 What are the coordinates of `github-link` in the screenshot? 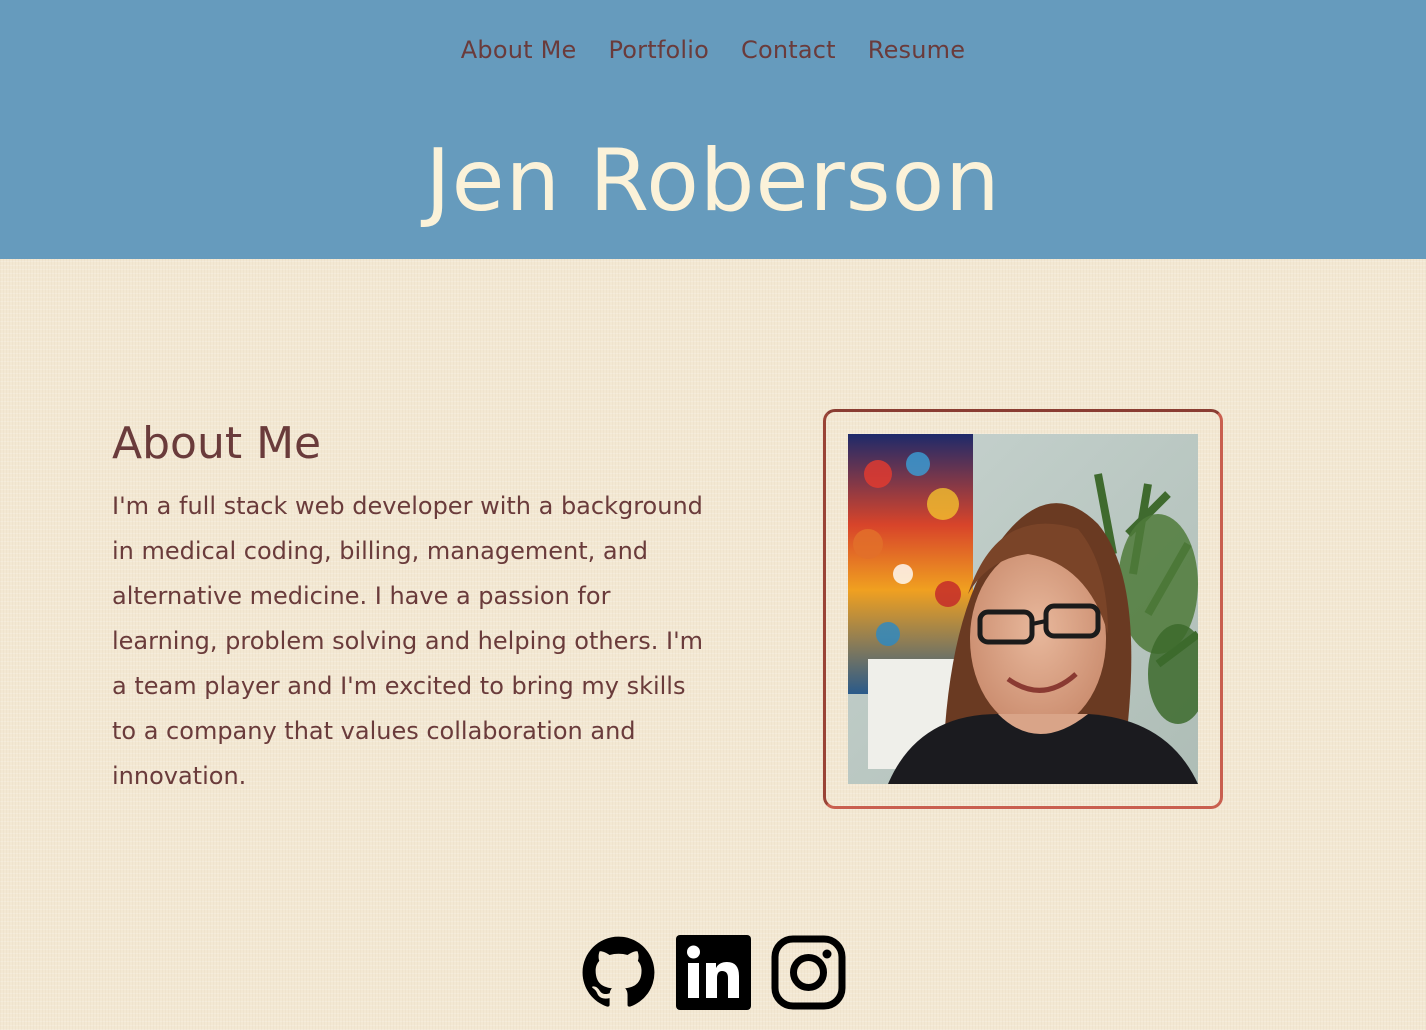 It's located at (618, 972).